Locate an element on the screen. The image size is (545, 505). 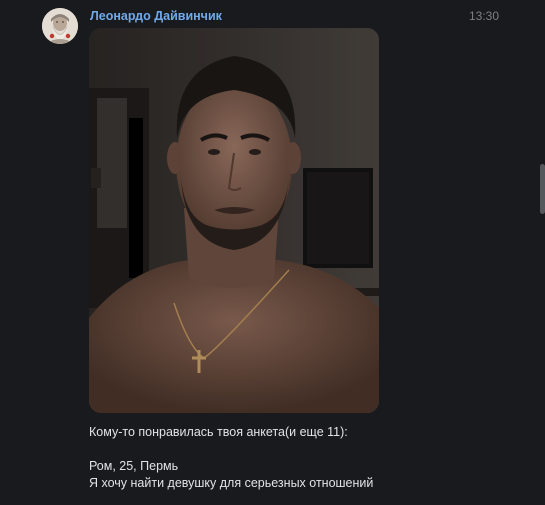
message-time: 13:30 is located at coordinates (483, 16).